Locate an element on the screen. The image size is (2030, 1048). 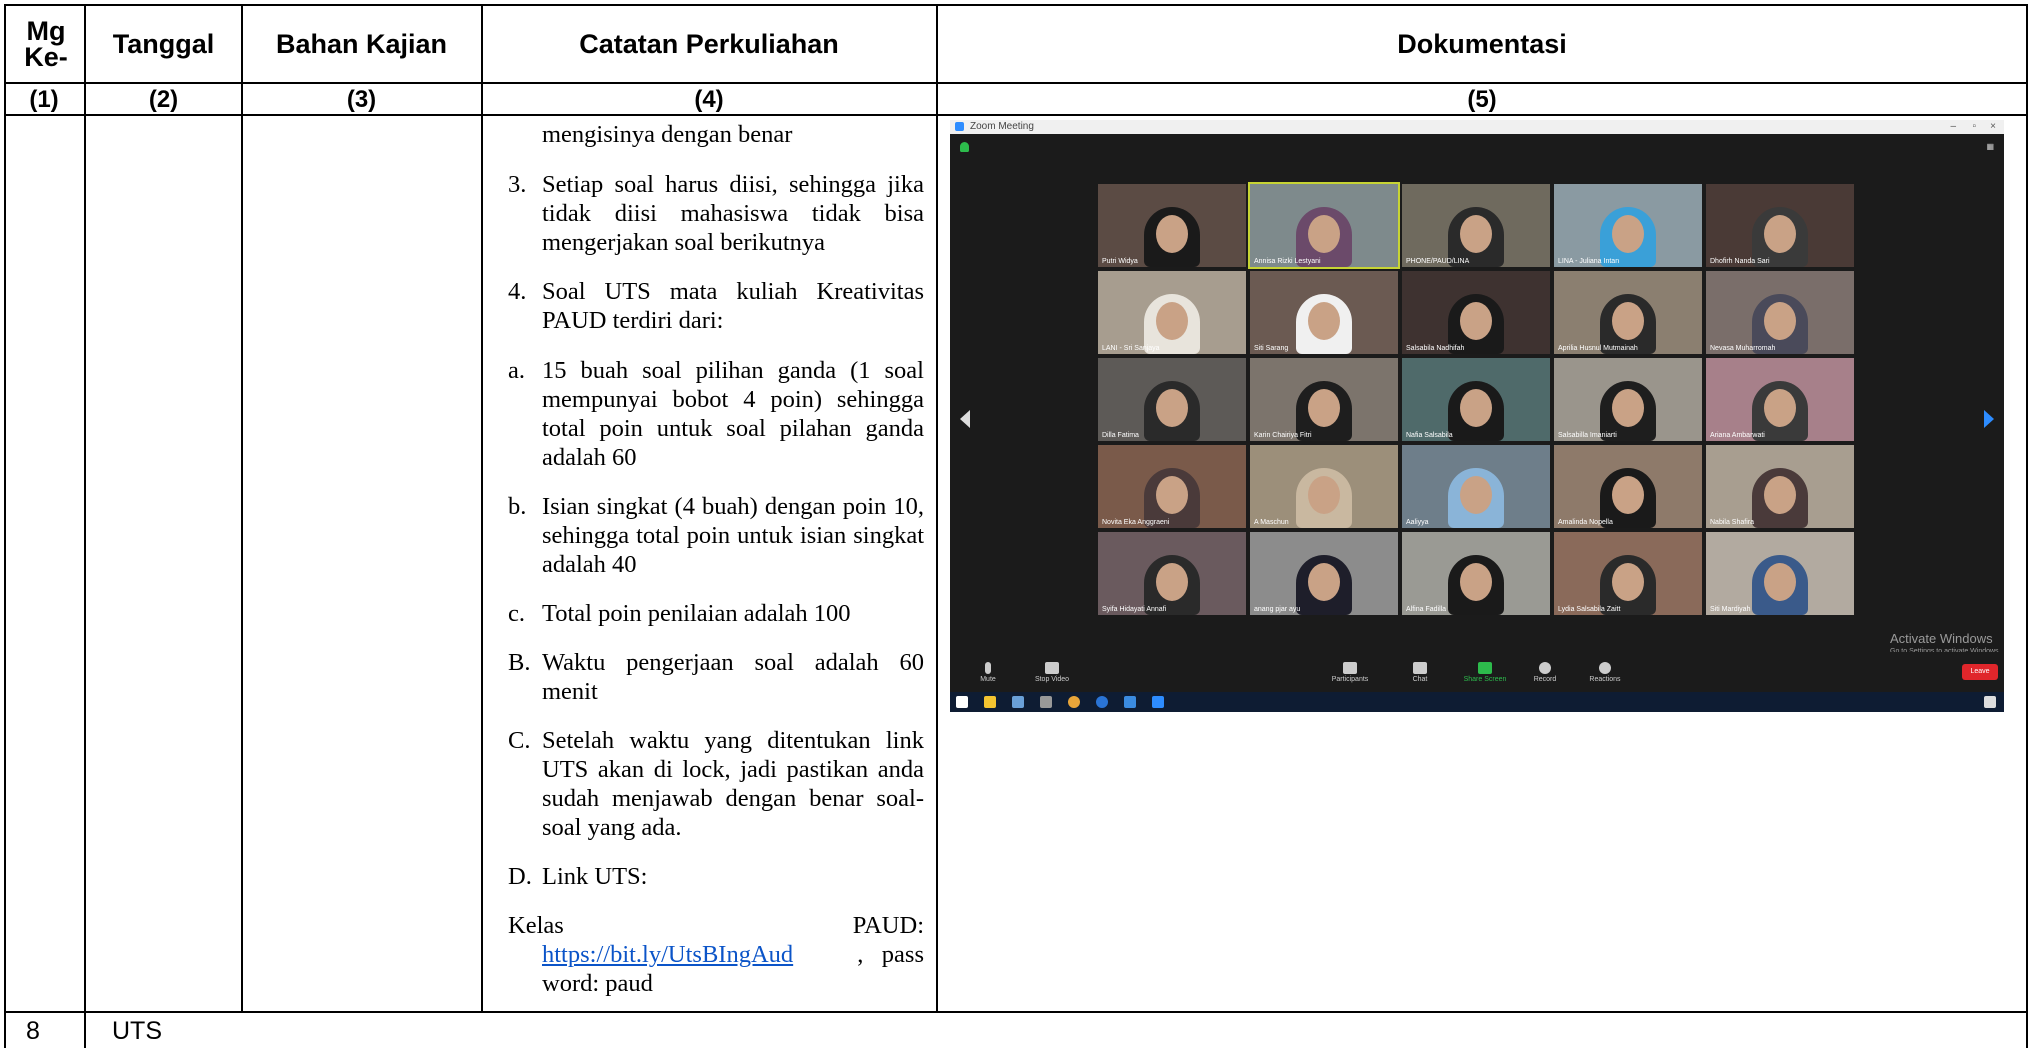
participant-tile: anang pjar ayu is located at coordinates (1324, 573).